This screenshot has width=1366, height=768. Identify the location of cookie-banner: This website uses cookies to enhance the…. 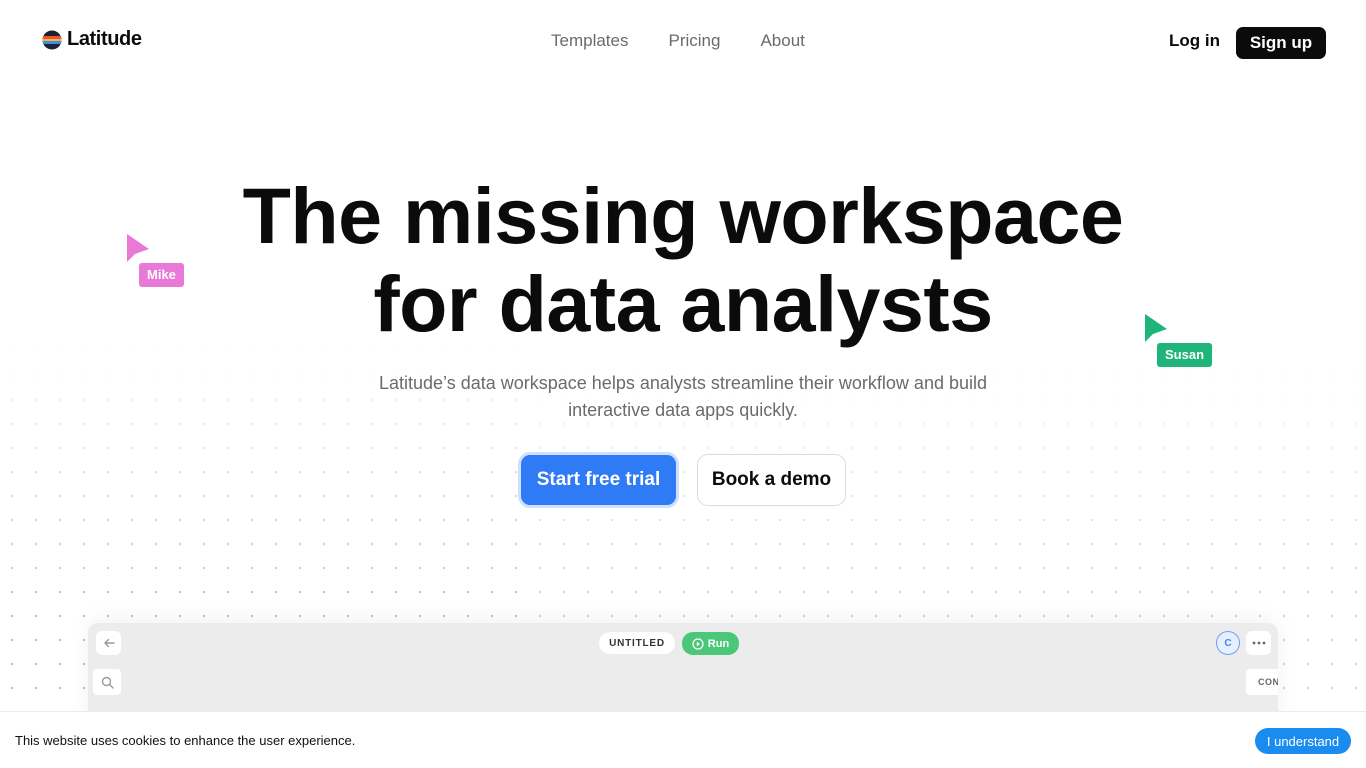
(683, 739).